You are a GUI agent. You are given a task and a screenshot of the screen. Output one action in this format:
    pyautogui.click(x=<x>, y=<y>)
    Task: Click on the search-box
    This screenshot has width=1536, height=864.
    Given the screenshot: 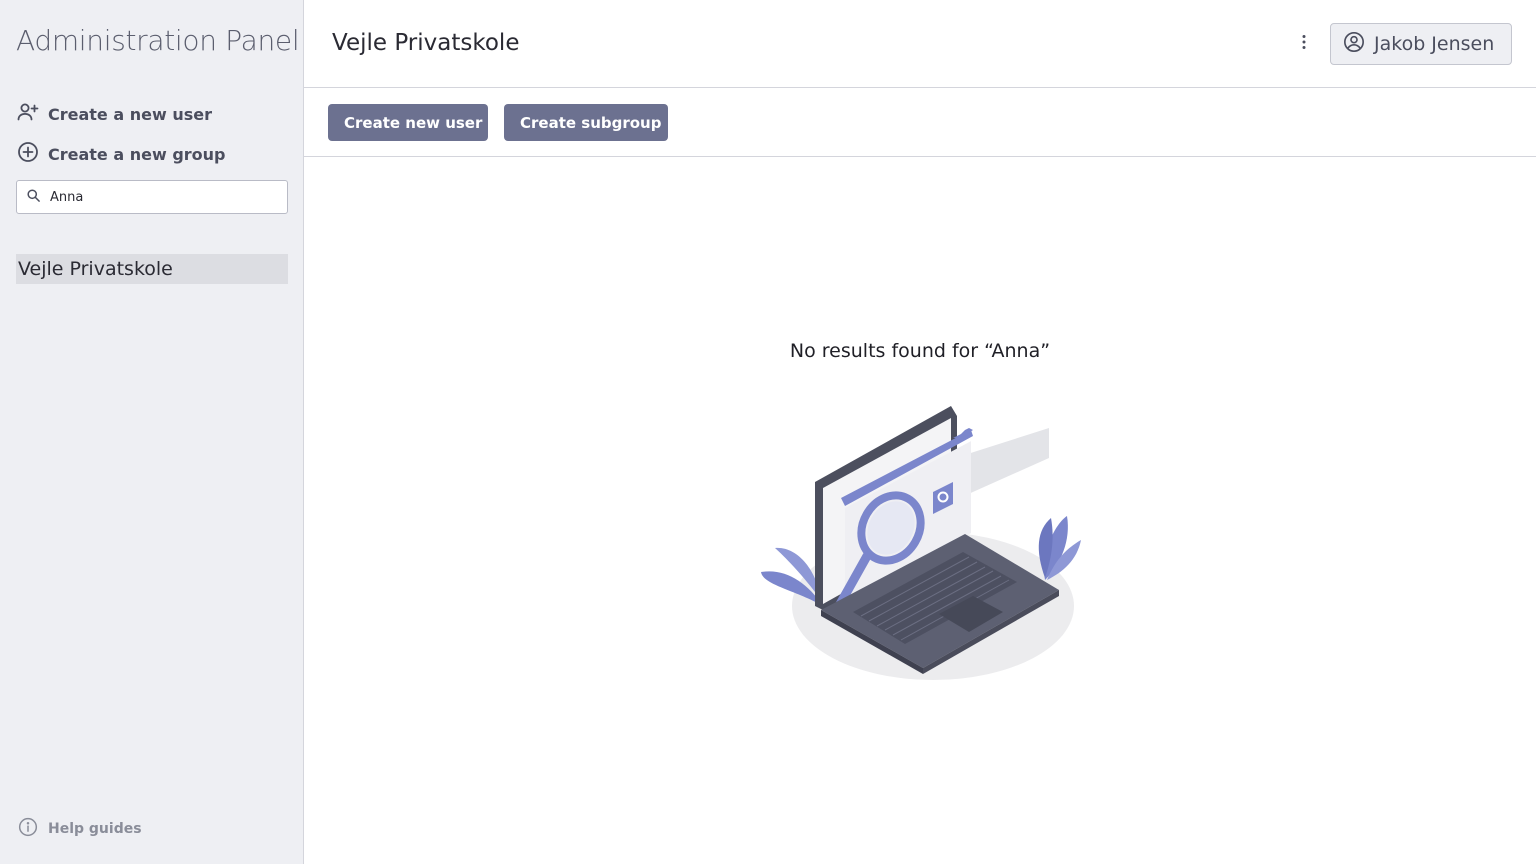 What is the action you would take?
    pyautogui.click(x=152, y=197)
    